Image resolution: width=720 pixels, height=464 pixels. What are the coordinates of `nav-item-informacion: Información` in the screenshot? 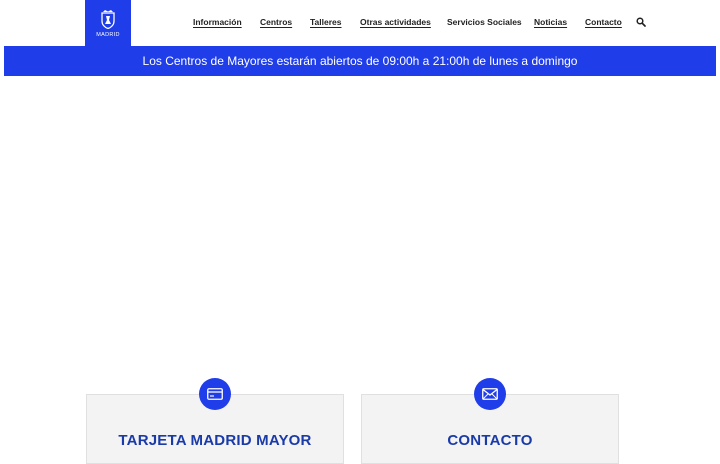 It's located at (217, 22).